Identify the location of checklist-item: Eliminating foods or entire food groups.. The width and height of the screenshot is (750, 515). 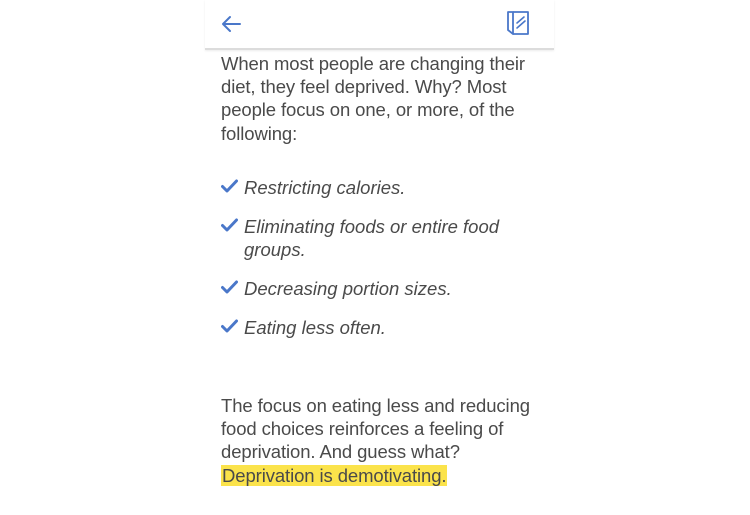
(383, 238).